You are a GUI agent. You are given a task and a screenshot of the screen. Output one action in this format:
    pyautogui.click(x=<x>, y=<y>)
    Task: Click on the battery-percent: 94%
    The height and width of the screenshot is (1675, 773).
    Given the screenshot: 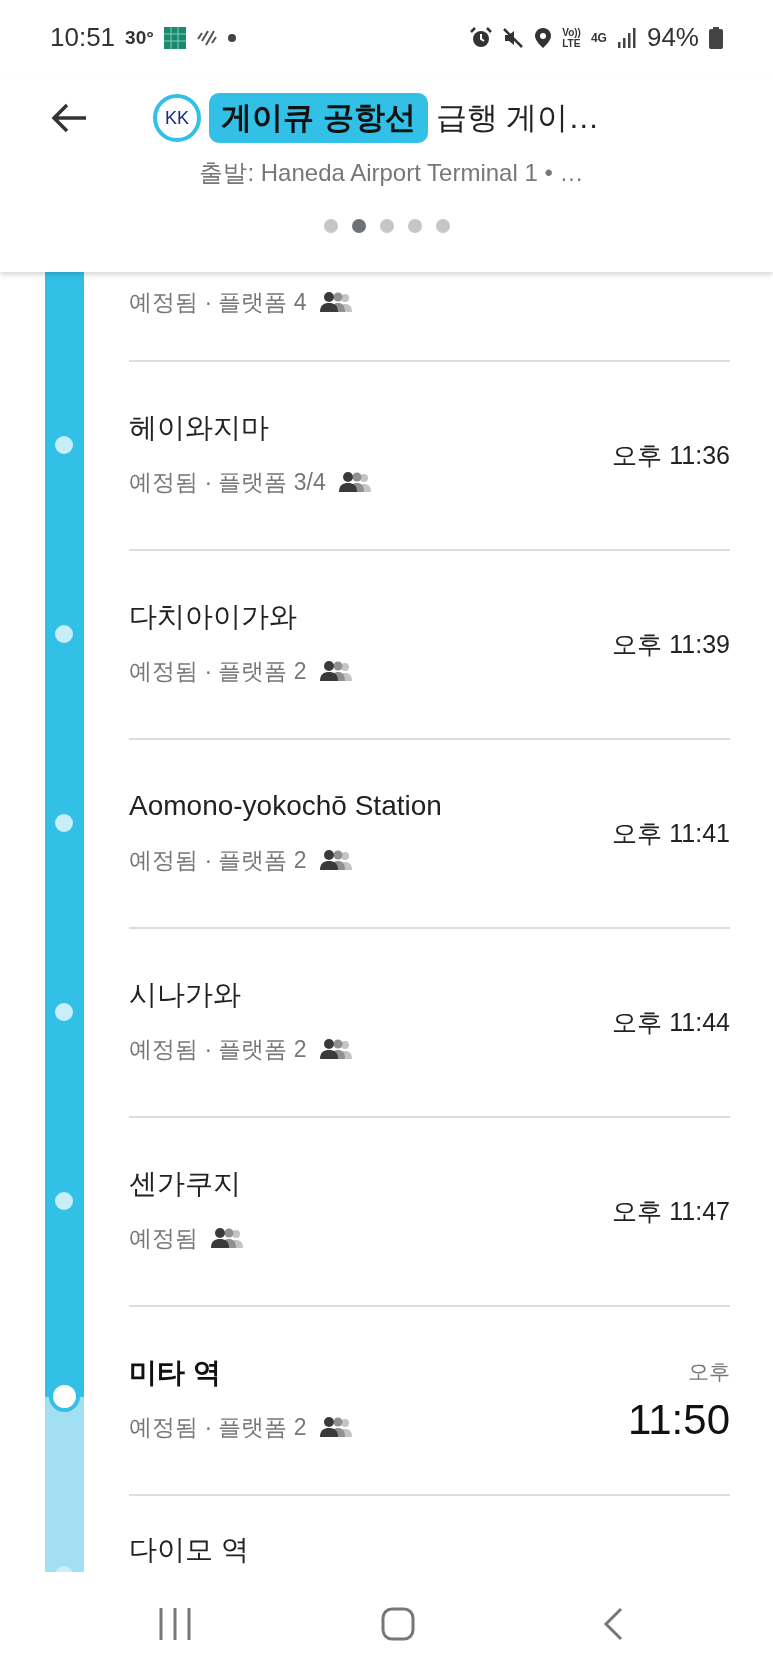 What is the action you would take?
    pyautogui.click(x=672, y=37)
    